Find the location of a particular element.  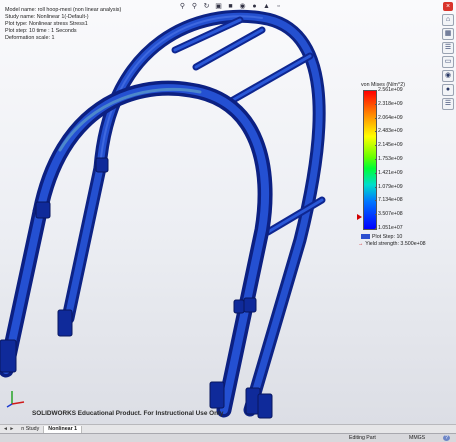

plot-type: Plot type: Nonlinear stress Stress1 is located at coordinates (46, 23).